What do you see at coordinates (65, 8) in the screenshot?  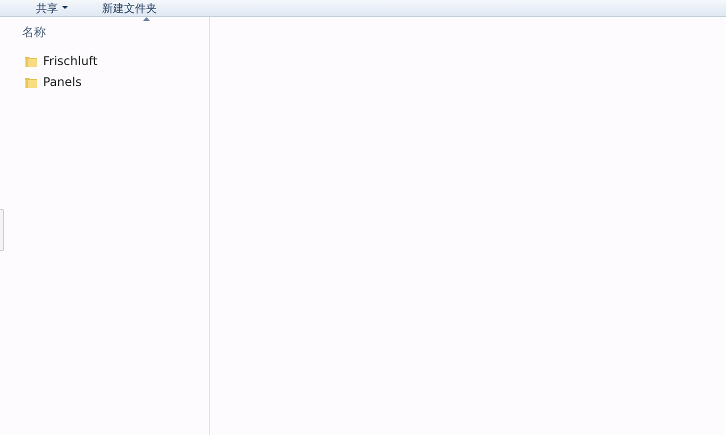 I see `caret-icon` at bounding box center [65, 8].